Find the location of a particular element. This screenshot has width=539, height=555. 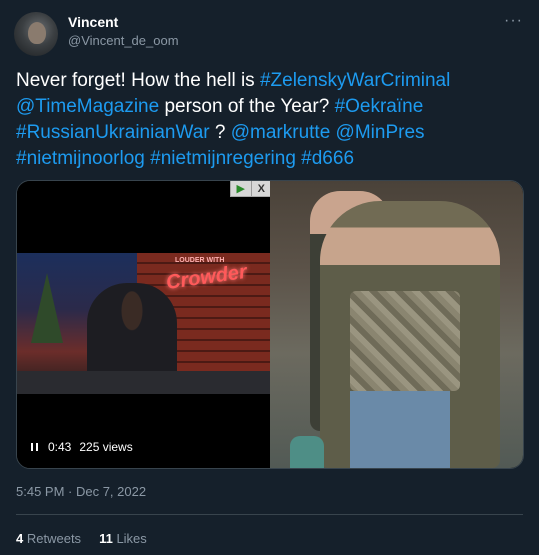

tweet-stats: 4 Retweets 11 Likes is located at coordinates (81, 538).